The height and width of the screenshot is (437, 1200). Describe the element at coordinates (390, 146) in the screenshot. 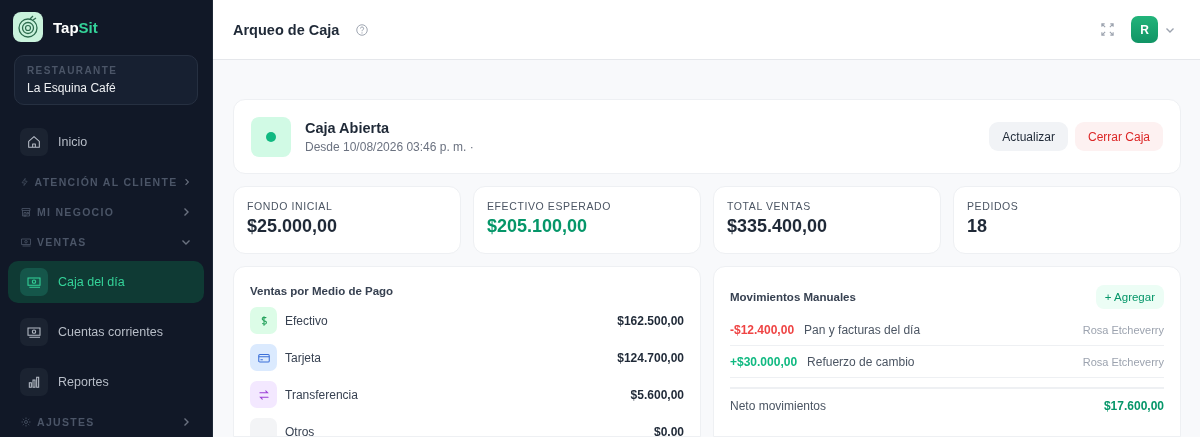

I see `status-since: Desde 10/08/2026 03:46 p. m. ·` at that location.